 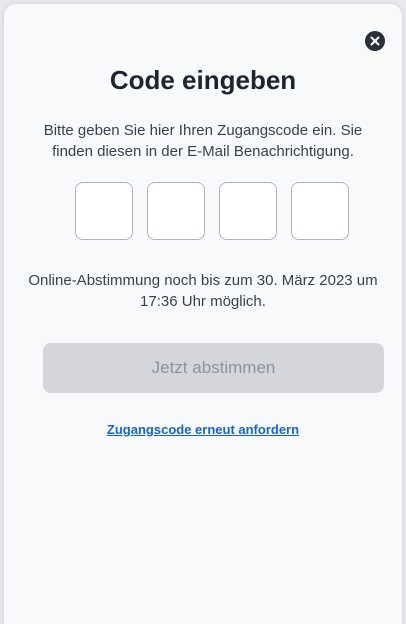 What do you see at coordinates (203, 429) in the screenshot?
I see `resend-code-link: Zugangscode erneut anfordern` at bounding box center [203, 429].